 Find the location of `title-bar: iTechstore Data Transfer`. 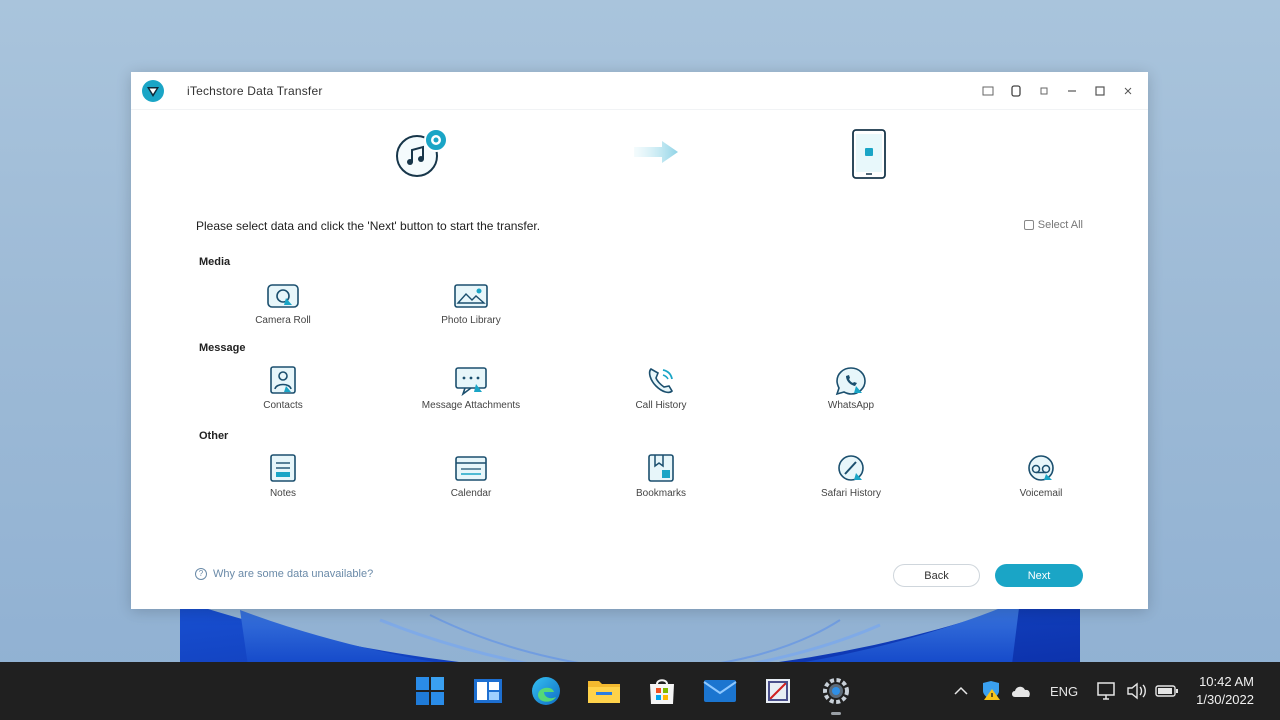

title-bar: iTechstore Data Transfer is located at coordinates (639, 91).